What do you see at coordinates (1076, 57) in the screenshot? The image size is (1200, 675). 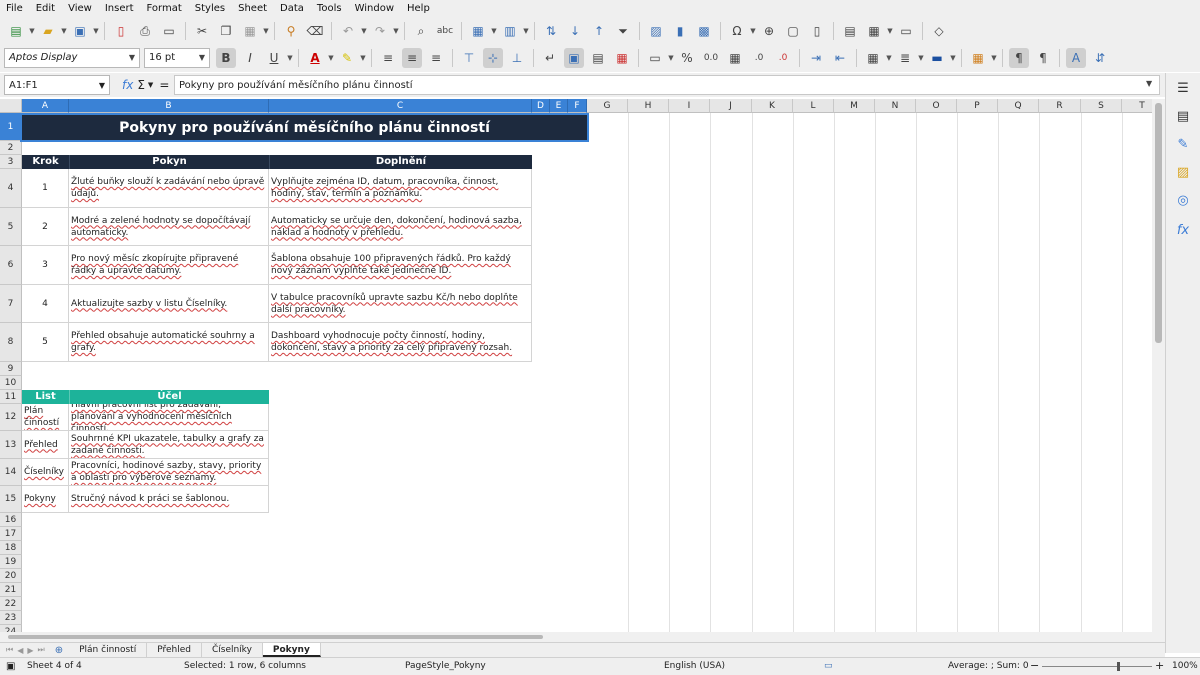 I see `text-vertical-top-icon: A` at bounding box center [1076, 57].